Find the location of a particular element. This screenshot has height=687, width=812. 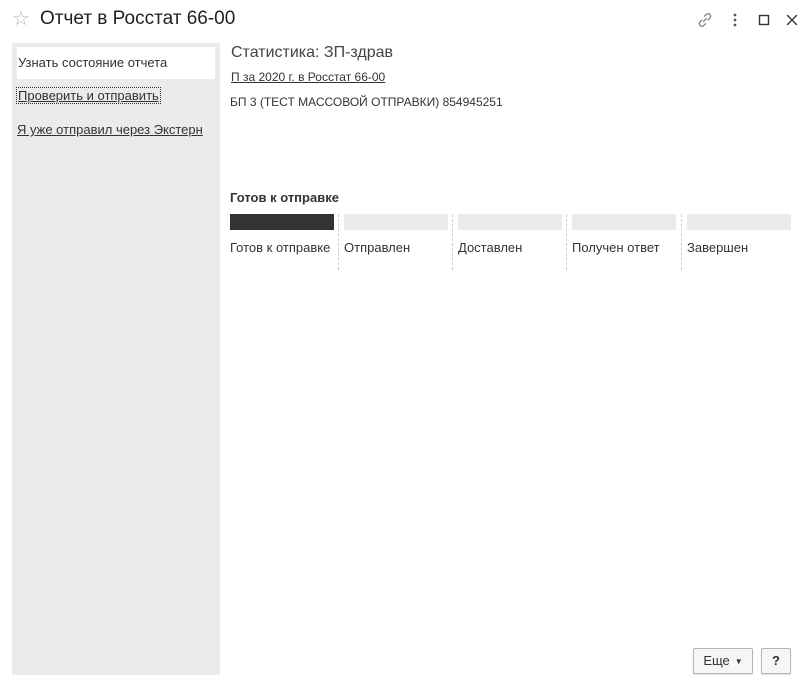

close-icon is located at coordinates (792, 20).